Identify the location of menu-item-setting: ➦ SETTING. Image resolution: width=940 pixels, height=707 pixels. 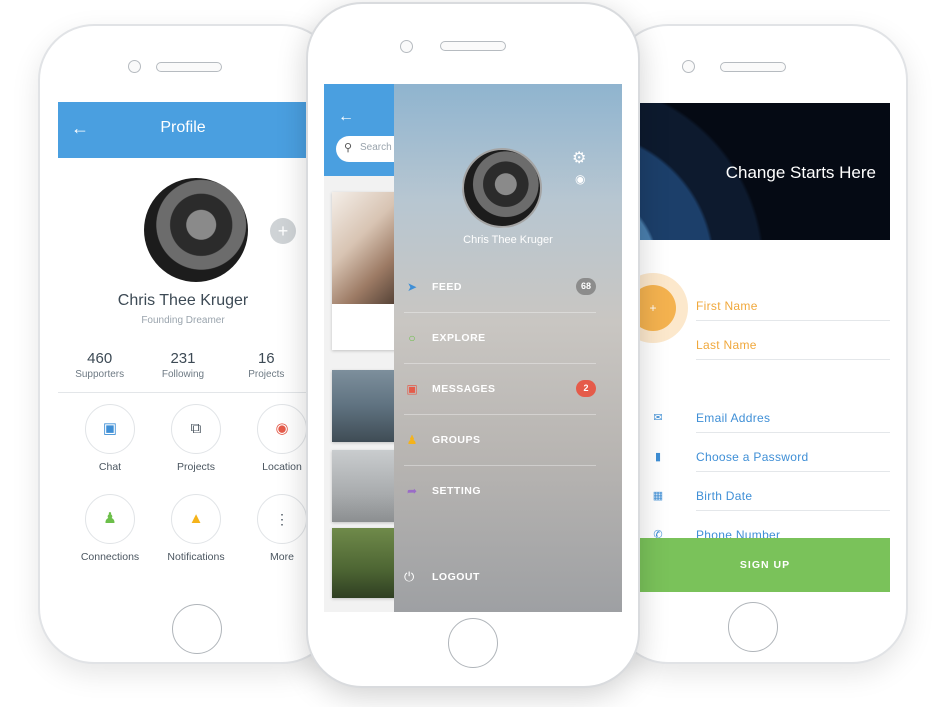
(500, 491).